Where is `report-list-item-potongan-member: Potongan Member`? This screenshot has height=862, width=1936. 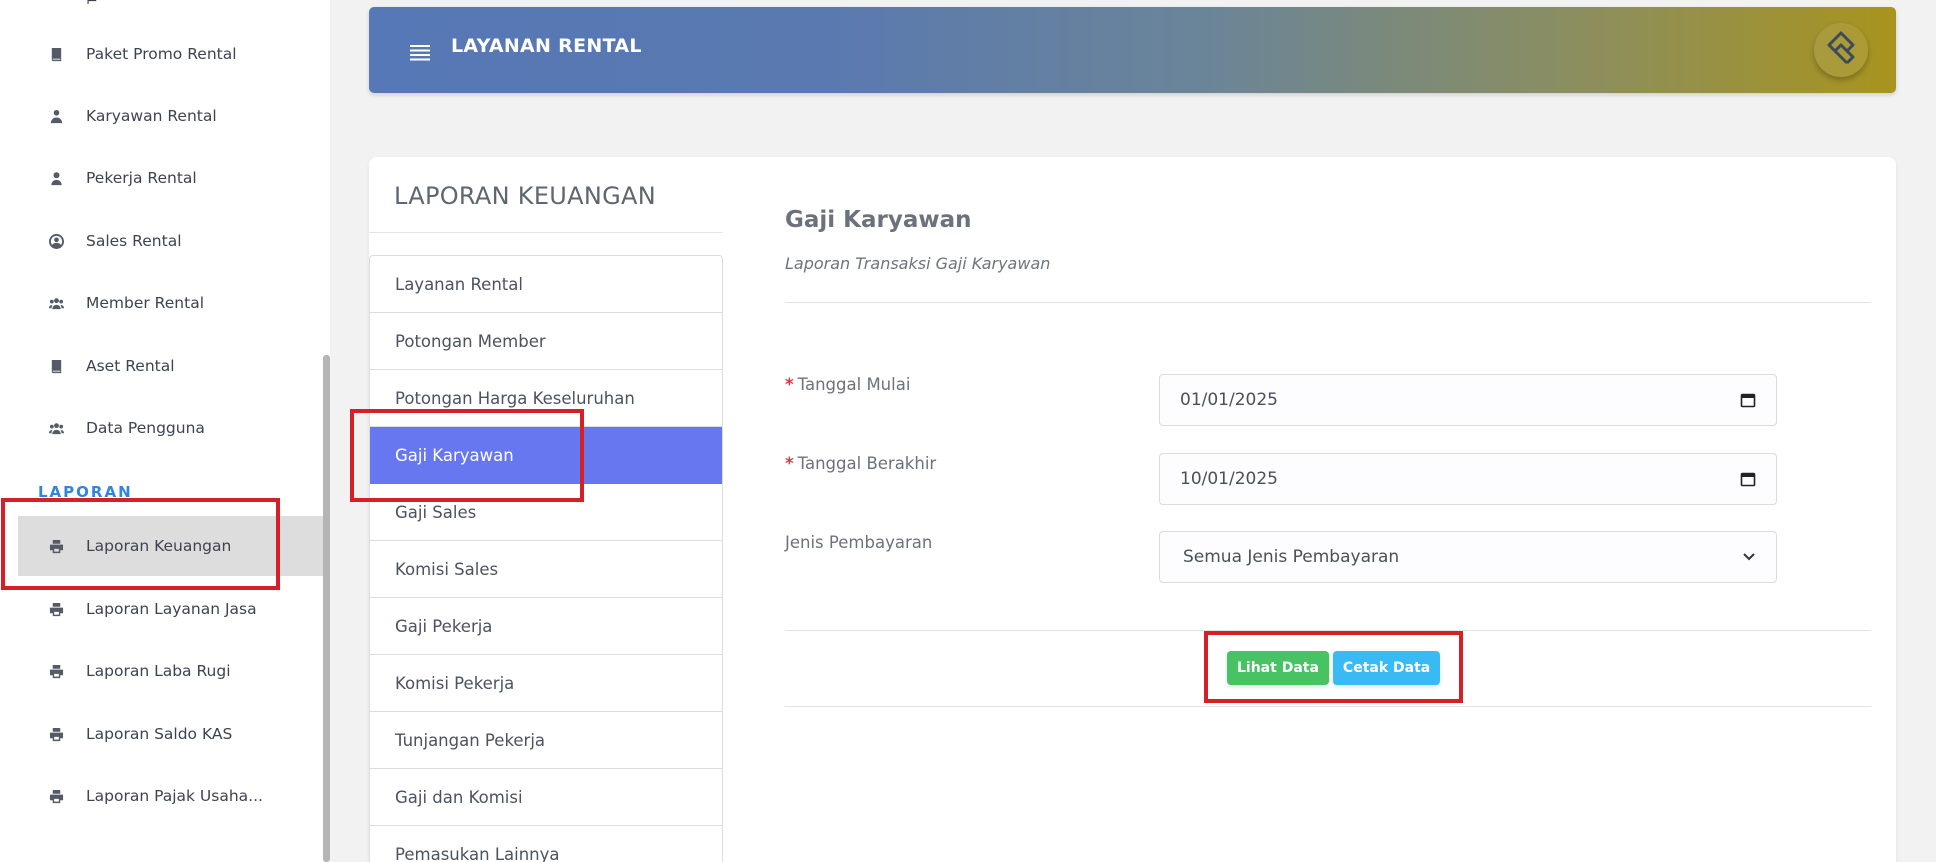 report-list-item-potongan-member: Potongan Member is located at coordinates (546, 341).